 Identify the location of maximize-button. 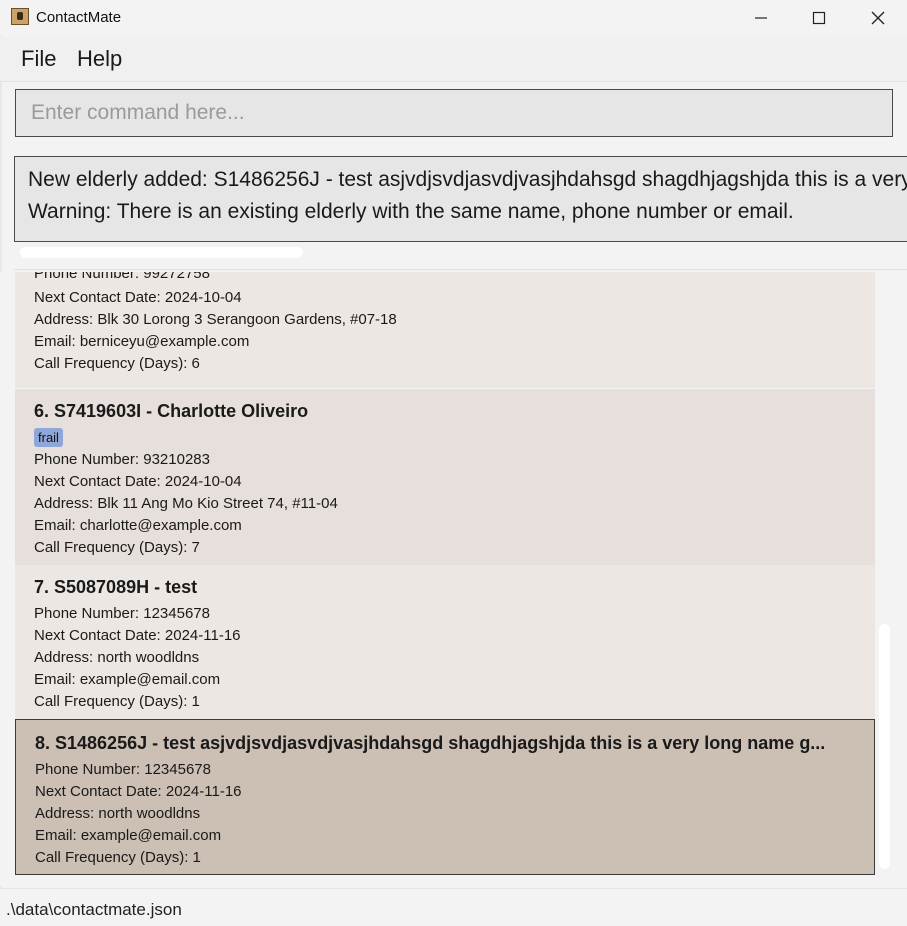
(819, 18).